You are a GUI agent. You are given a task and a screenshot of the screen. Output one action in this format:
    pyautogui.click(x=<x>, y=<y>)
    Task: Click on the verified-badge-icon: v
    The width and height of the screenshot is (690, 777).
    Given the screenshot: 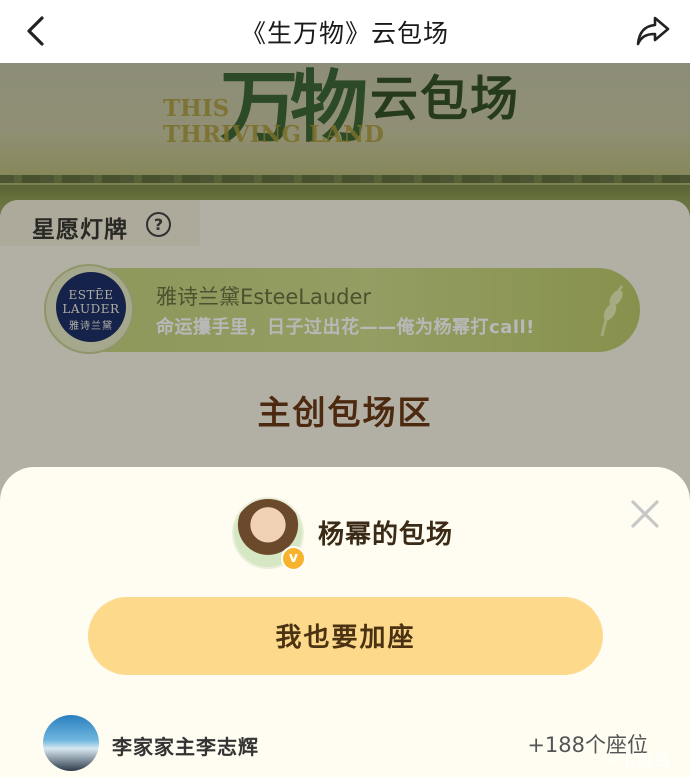 What is the action you would take?
    pyautogui.click(x=293, y=558)
    